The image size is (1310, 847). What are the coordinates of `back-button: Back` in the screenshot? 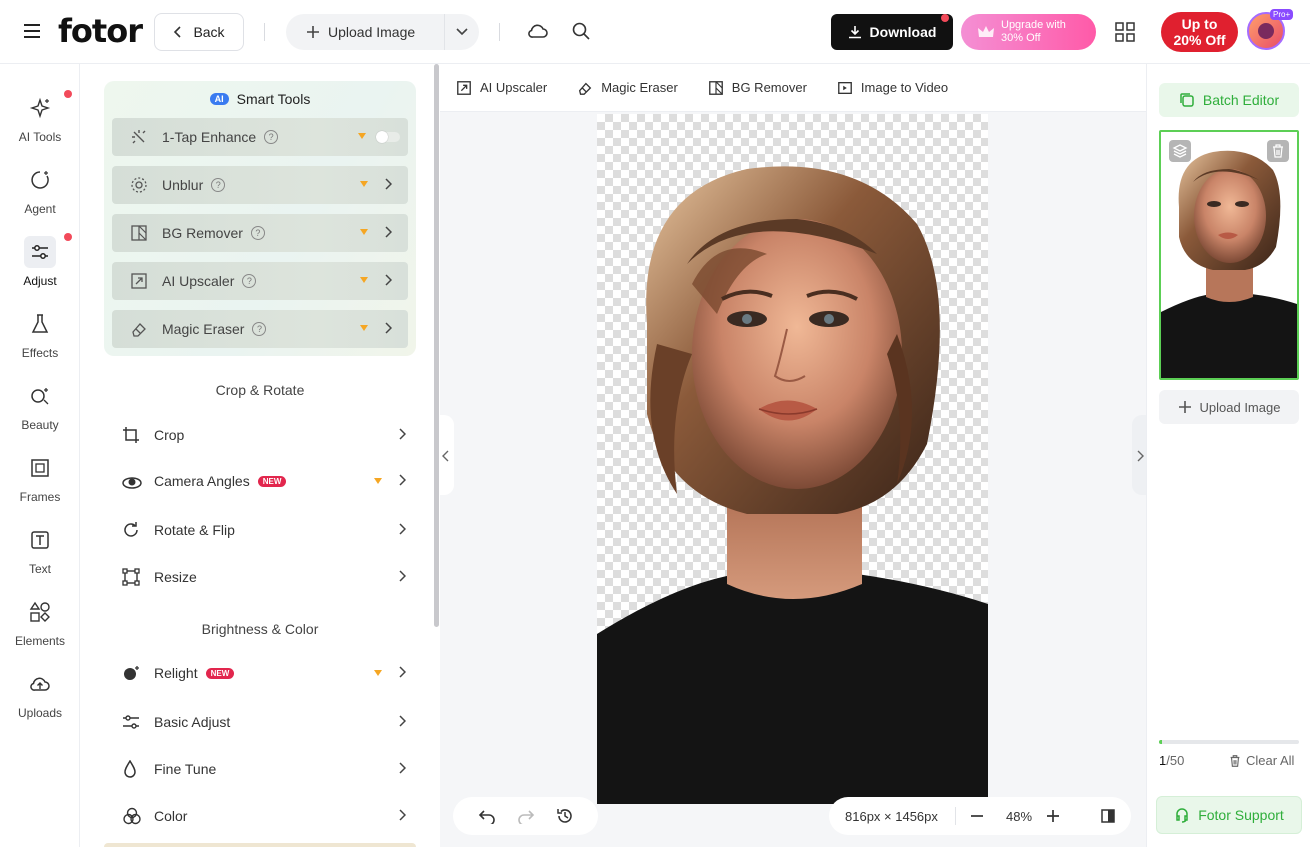 It's located at (199, 32).